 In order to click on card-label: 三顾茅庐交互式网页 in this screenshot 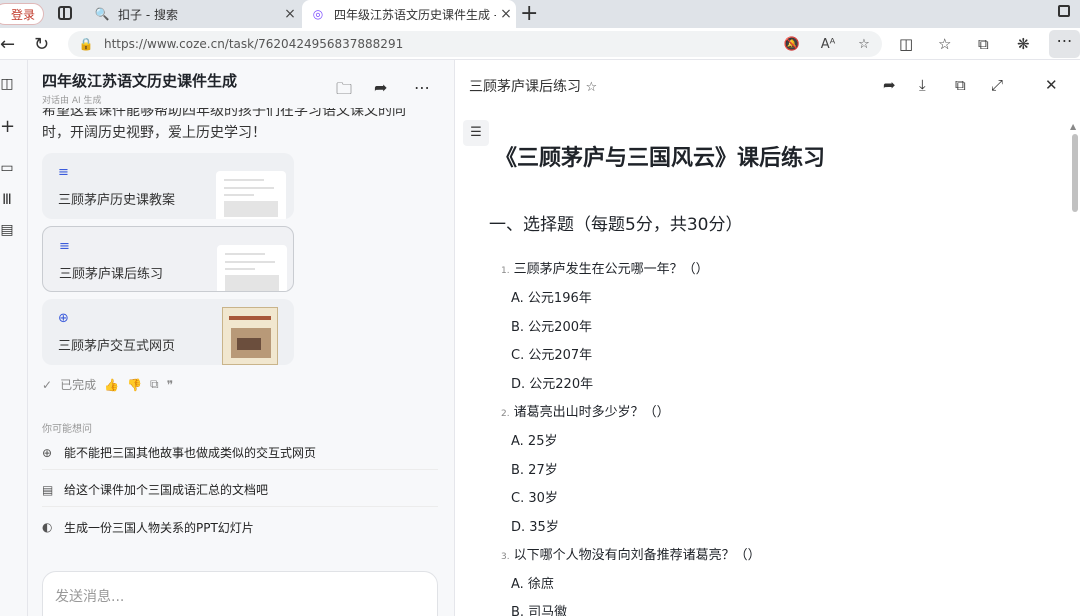, I will do `click(117, 346)`.